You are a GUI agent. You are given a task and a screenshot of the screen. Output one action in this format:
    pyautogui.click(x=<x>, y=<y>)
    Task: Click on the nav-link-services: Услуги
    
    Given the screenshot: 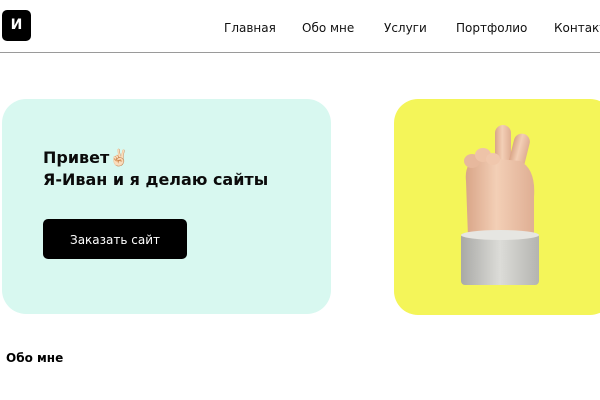 What is the action you would take?
    pyautogui.click(x=405, y=28)
    